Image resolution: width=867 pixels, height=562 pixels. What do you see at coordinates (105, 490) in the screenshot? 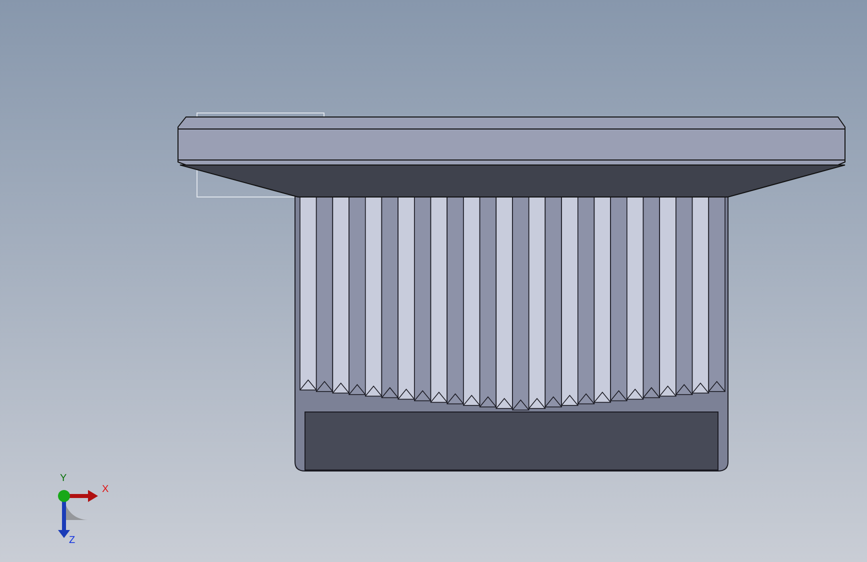
I see `x-axis-label: X` at bounding box center [105, 490].